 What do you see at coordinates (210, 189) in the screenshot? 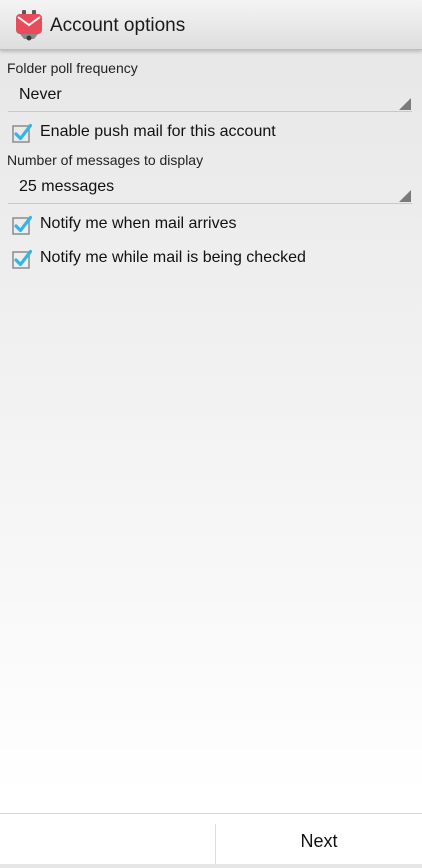
I see `messages-to-display-dropdown: 25 messages` at bounding box center [210, 189].